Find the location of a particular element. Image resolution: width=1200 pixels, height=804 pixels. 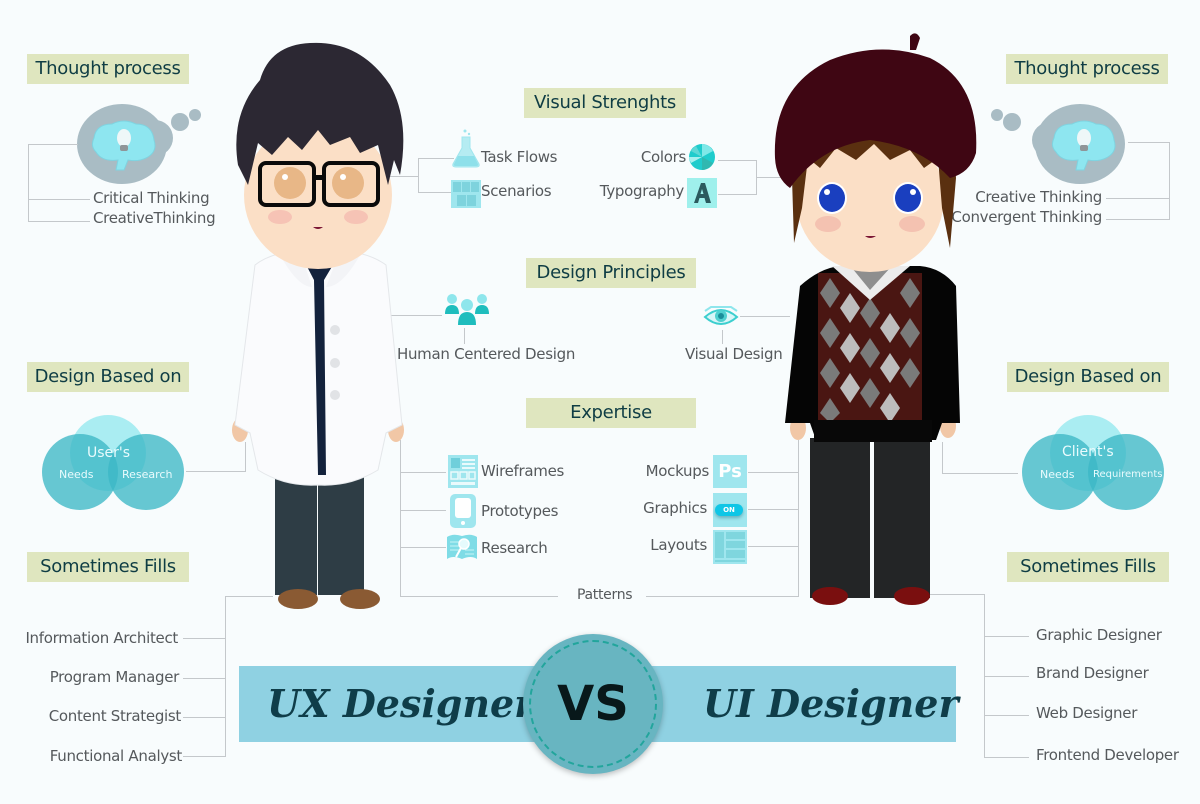

ux-sometimes-fills-heading: Sometimes Fills is located at coordinates (108, 567).